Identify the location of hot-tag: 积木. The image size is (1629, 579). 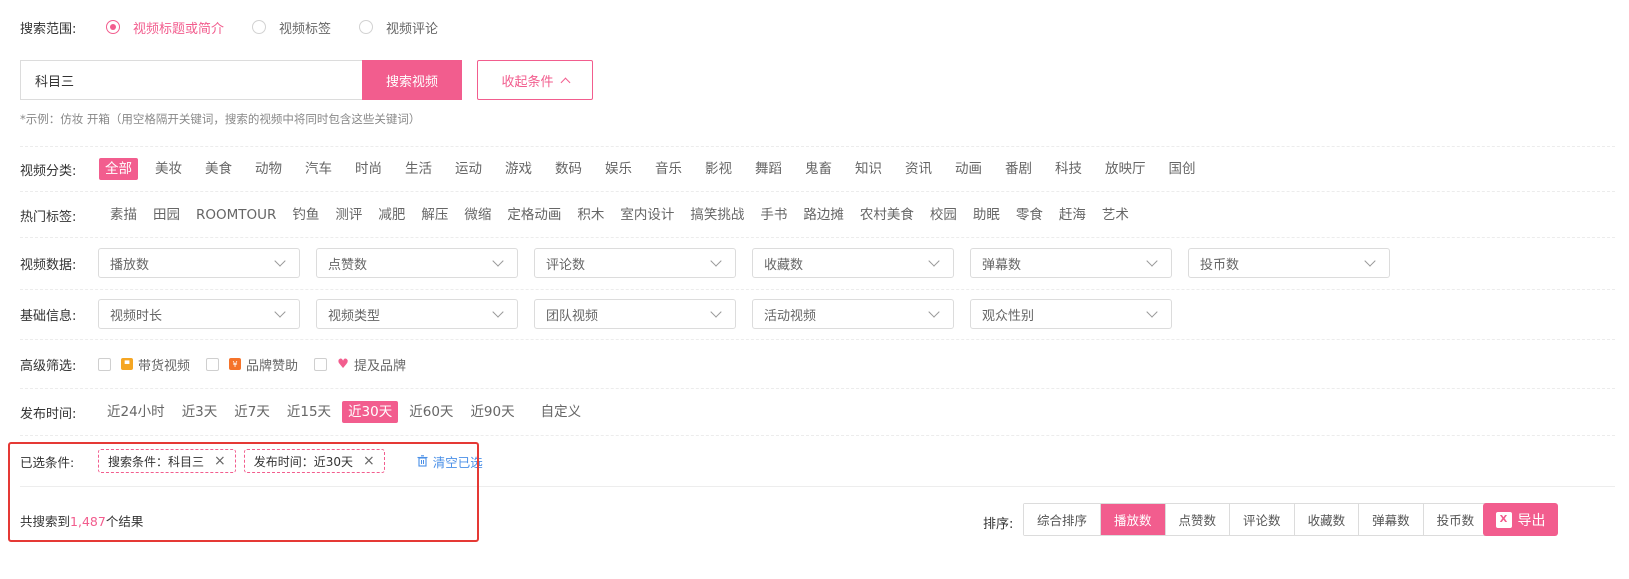
(590, 215).